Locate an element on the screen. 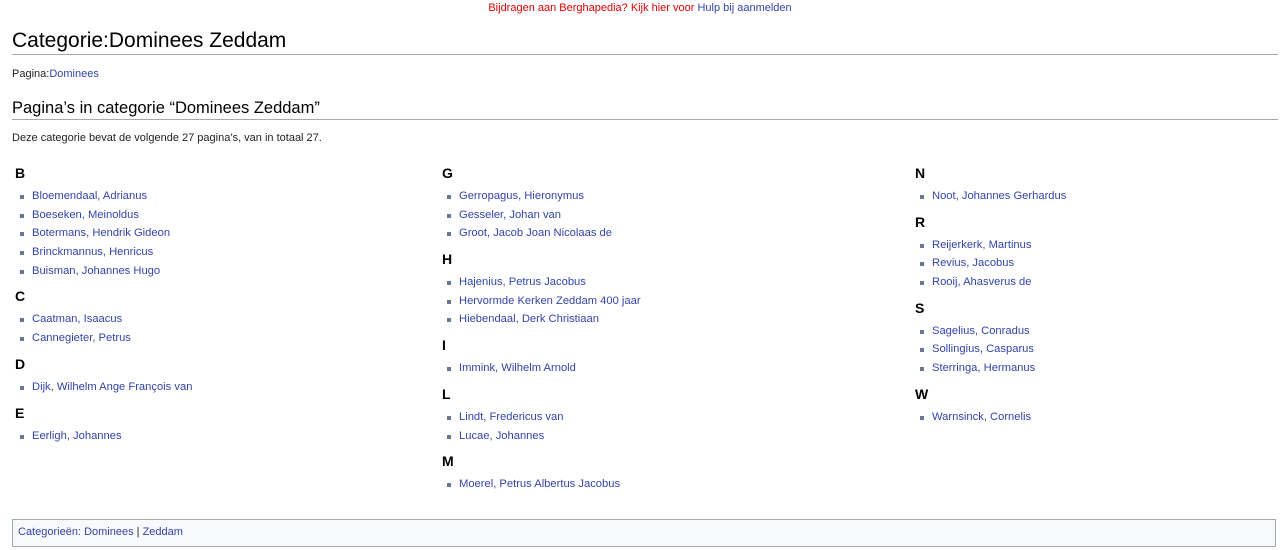  page-list: Warnsinck, Cornelis is located at coordinates (990, 417).